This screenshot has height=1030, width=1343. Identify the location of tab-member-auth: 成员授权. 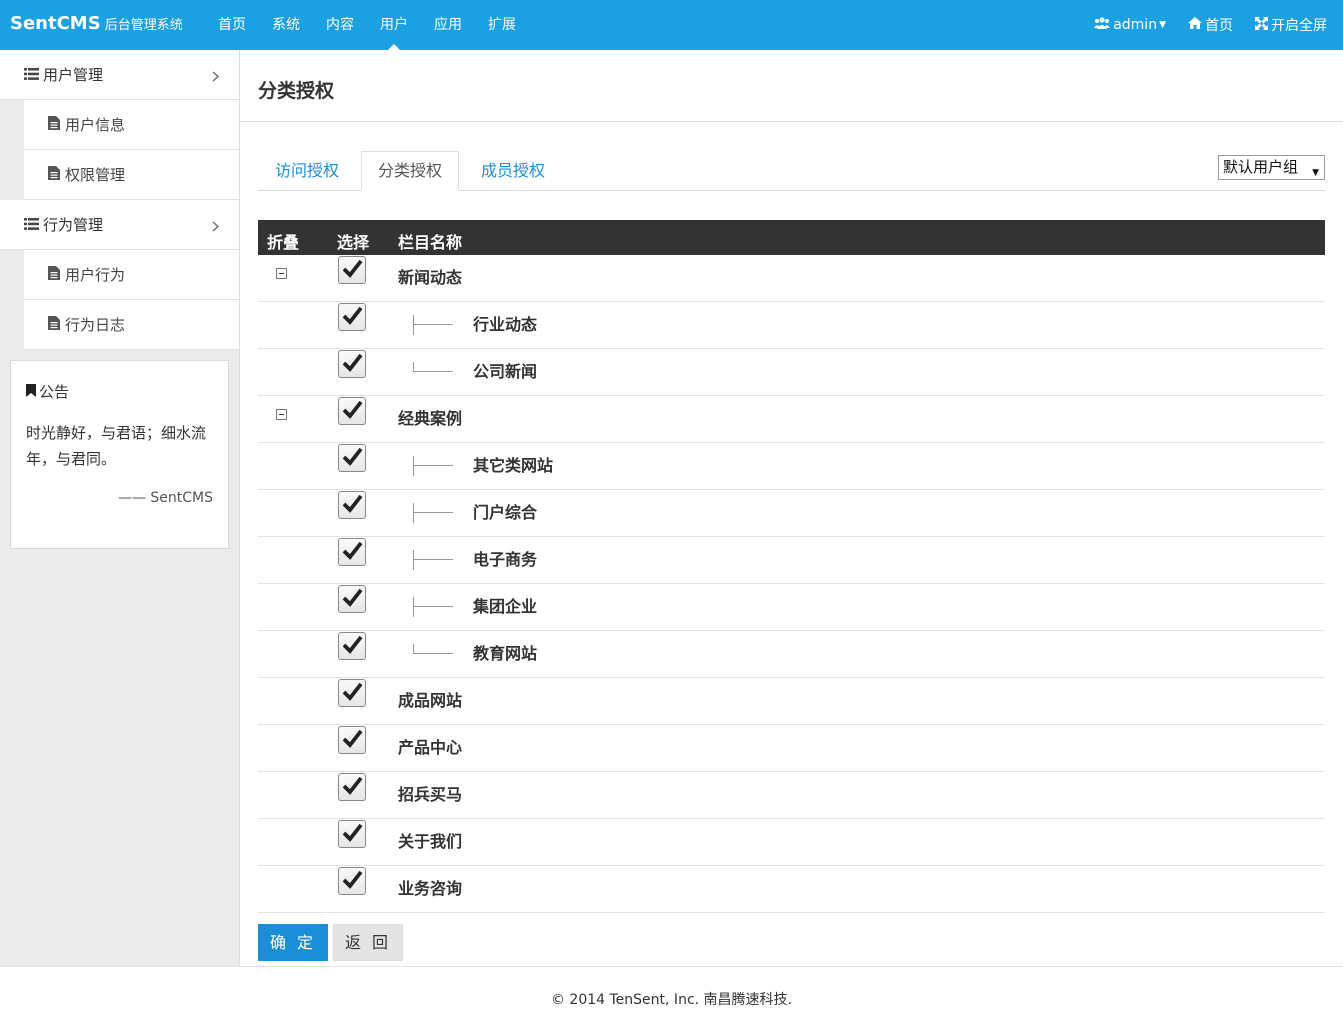
(513, 171).